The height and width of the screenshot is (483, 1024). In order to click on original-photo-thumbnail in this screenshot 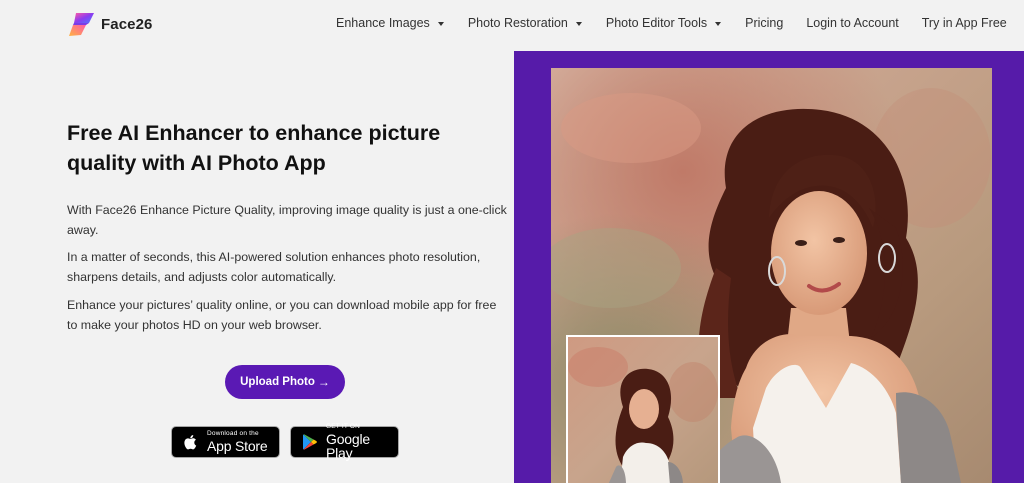, I will do `click(643, 409)`.